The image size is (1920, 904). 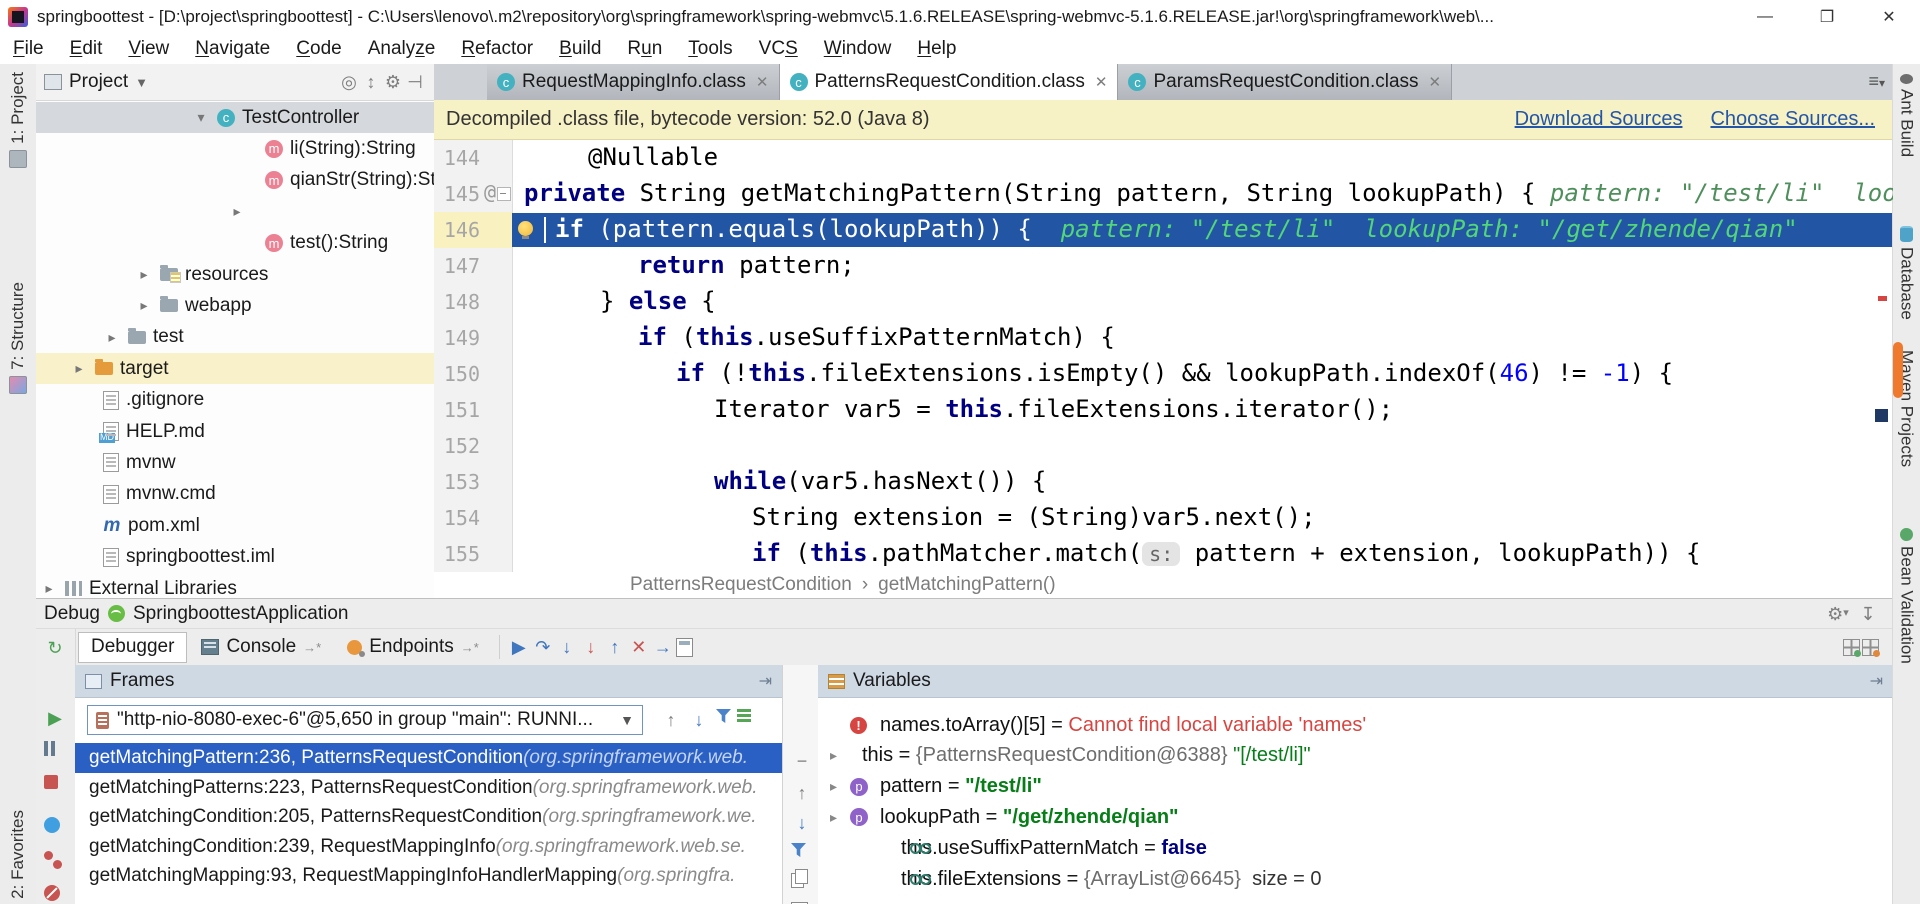 What do you see at coordinates (1876, 681) in the screenshot?
I see `variables-hide-icon: ⇥` at bounding box center [1876, 681].